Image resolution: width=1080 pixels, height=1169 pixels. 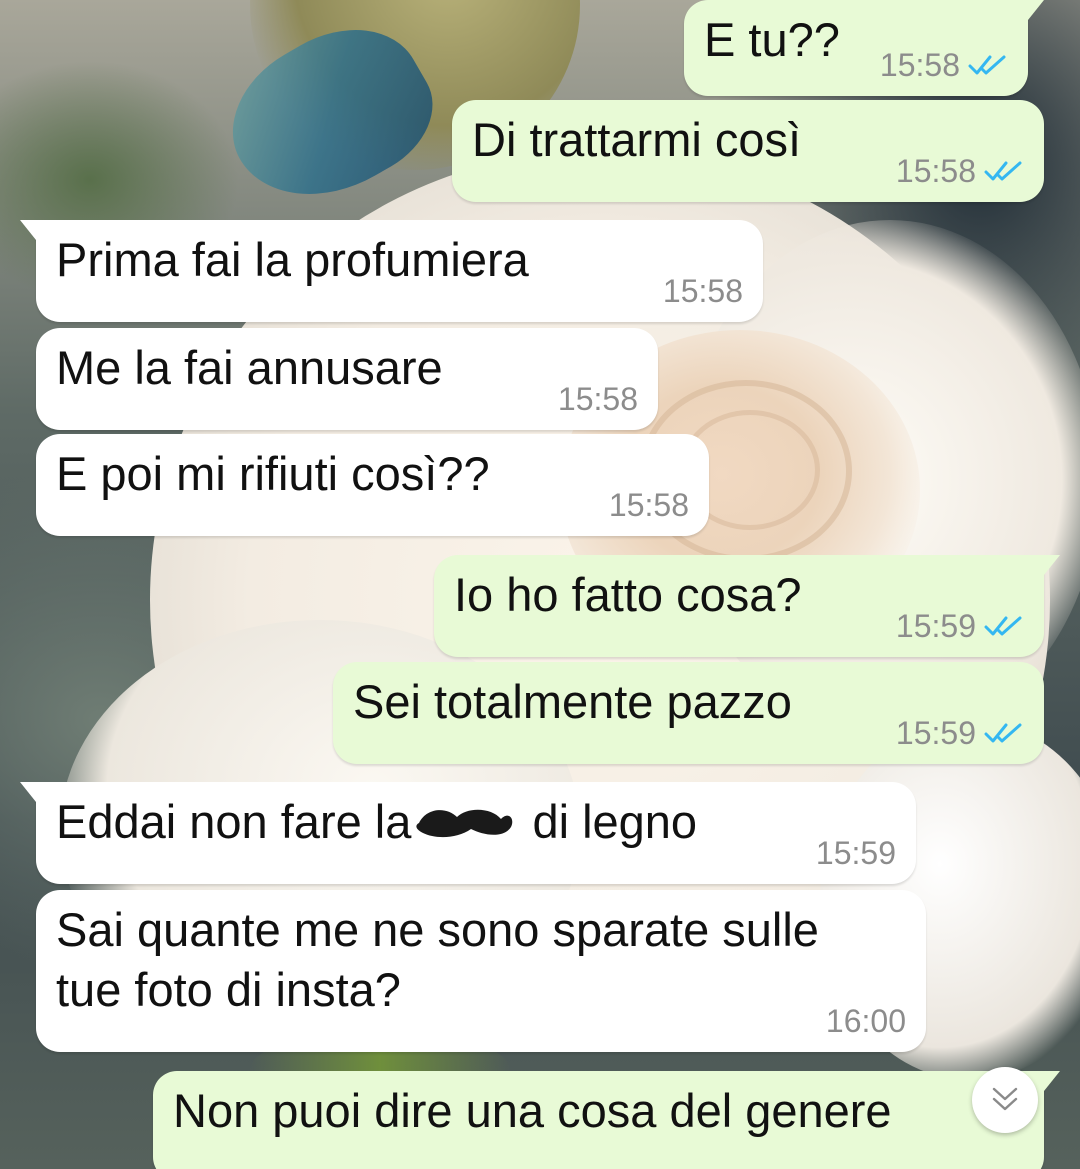 I want to click on message-bubble-outgoing: Sei totalmente pazzo 15:59, so click(x=688, y=713).